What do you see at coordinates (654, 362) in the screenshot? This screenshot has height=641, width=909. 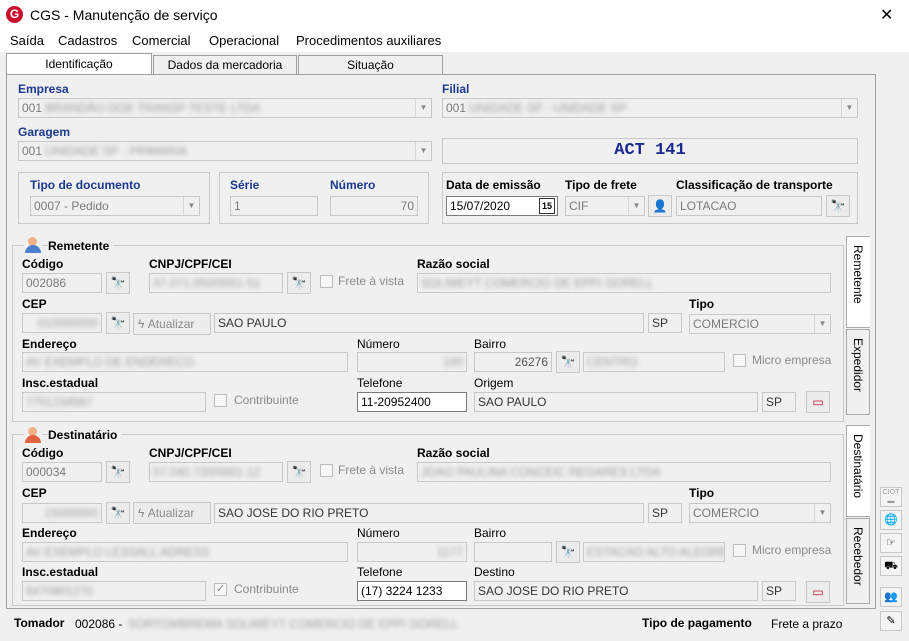 I see `rem-bairro-name-field: CENTRO` at bounding box center [654, 362].